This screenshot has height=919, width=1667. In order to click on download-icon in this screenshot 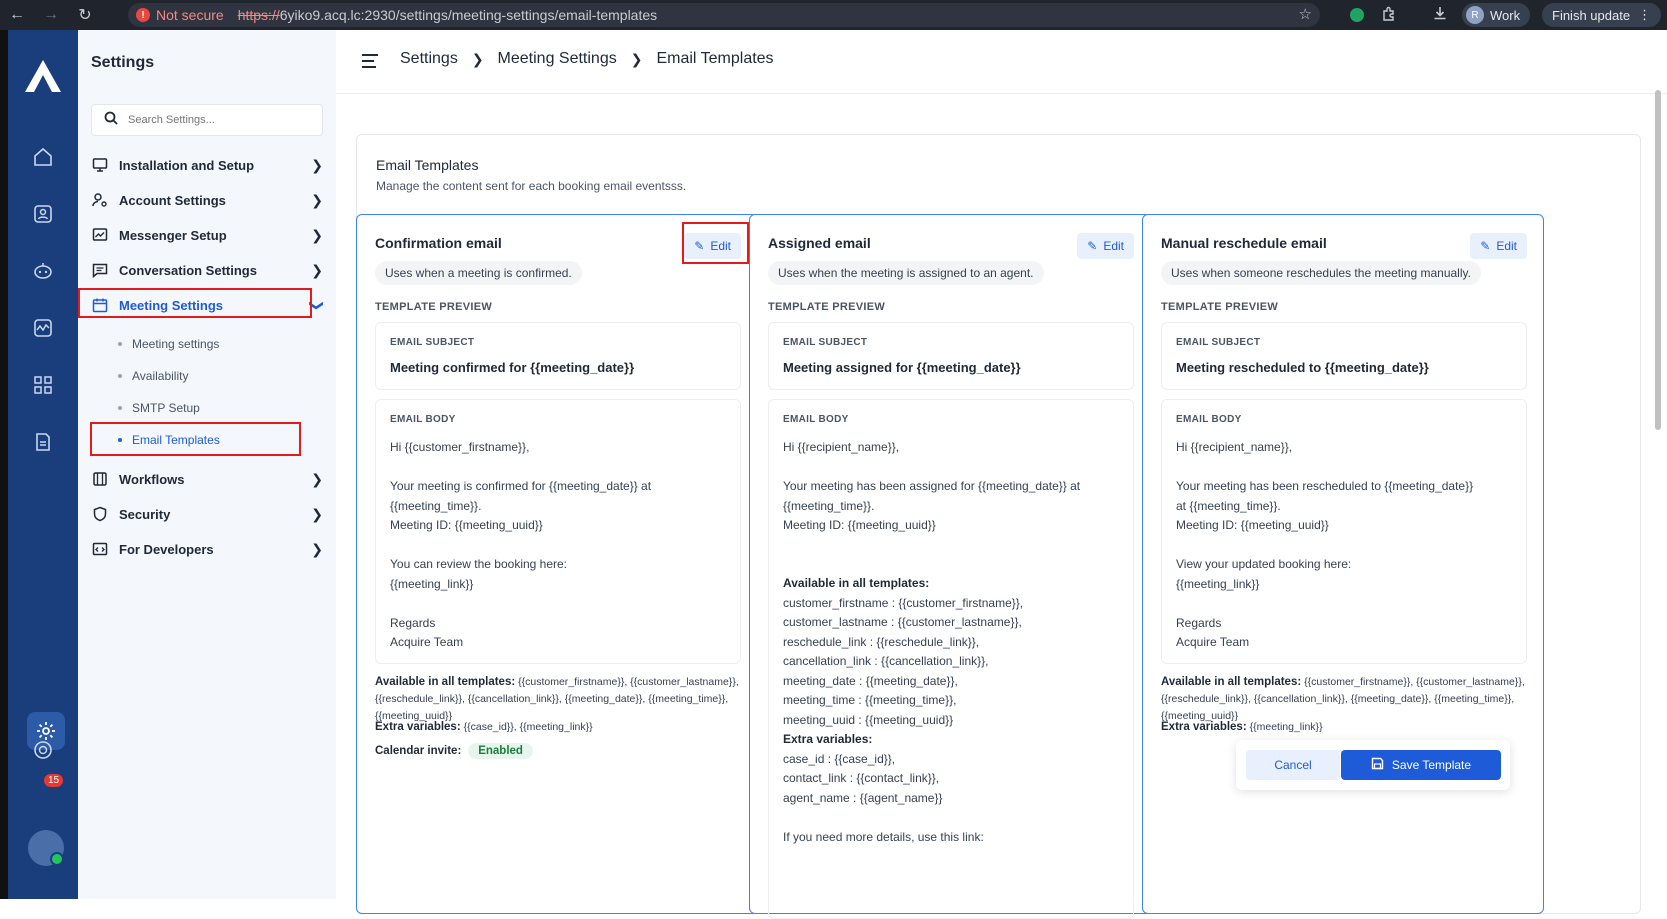, I will do `click(1440, 14)`.